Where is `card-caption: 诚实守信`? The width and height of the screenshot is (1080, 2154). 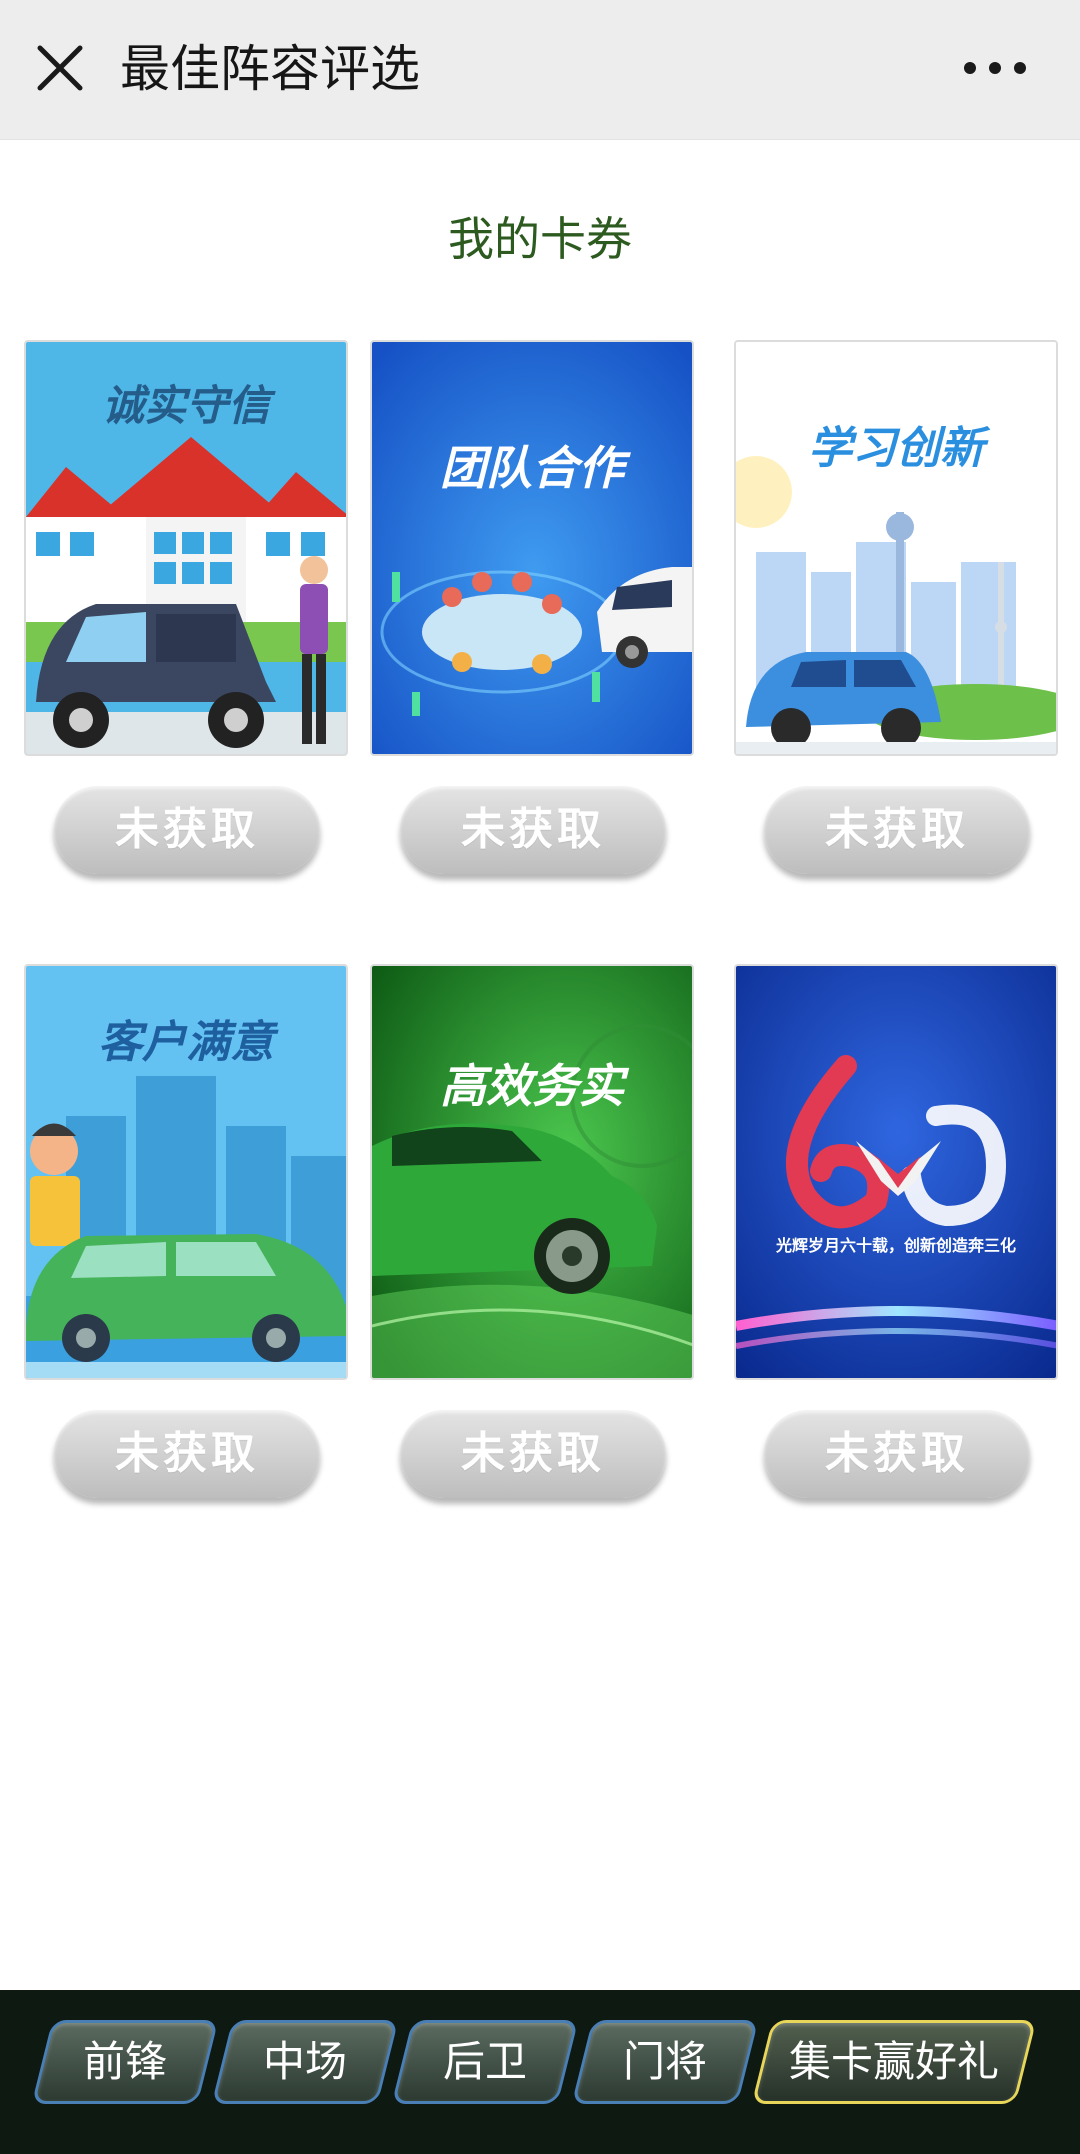 card-caption: 诚实守信 is located at coordinates (185, 405).